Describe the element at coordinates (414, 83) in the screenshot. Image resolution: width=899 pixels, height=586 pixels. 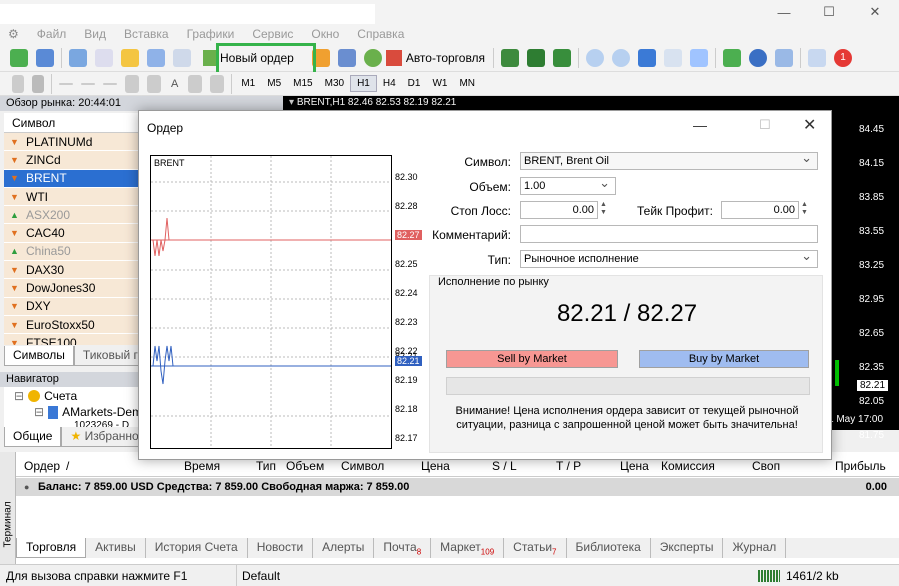
I see `timeframe-d1: D1` at that location.